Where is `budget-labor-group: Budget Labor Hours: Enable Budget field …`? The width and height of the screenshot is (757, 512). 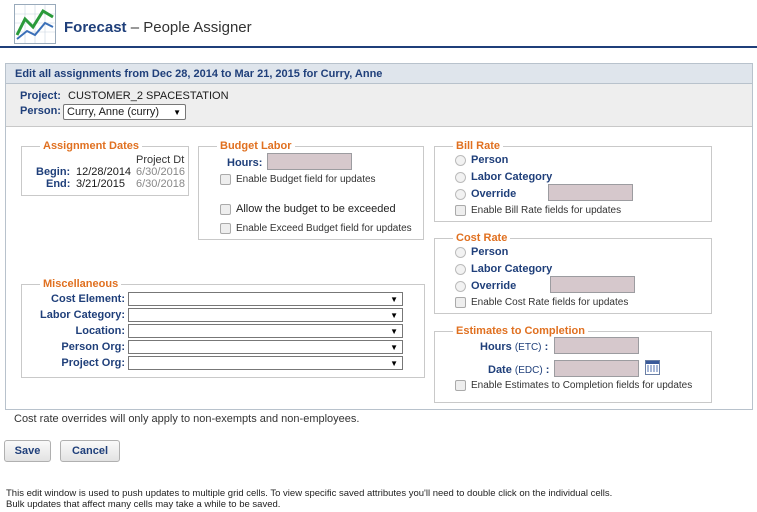 budget-labor-group: Budget Labor Hours: Enable Budget field … is located at coordinates (311, 190).